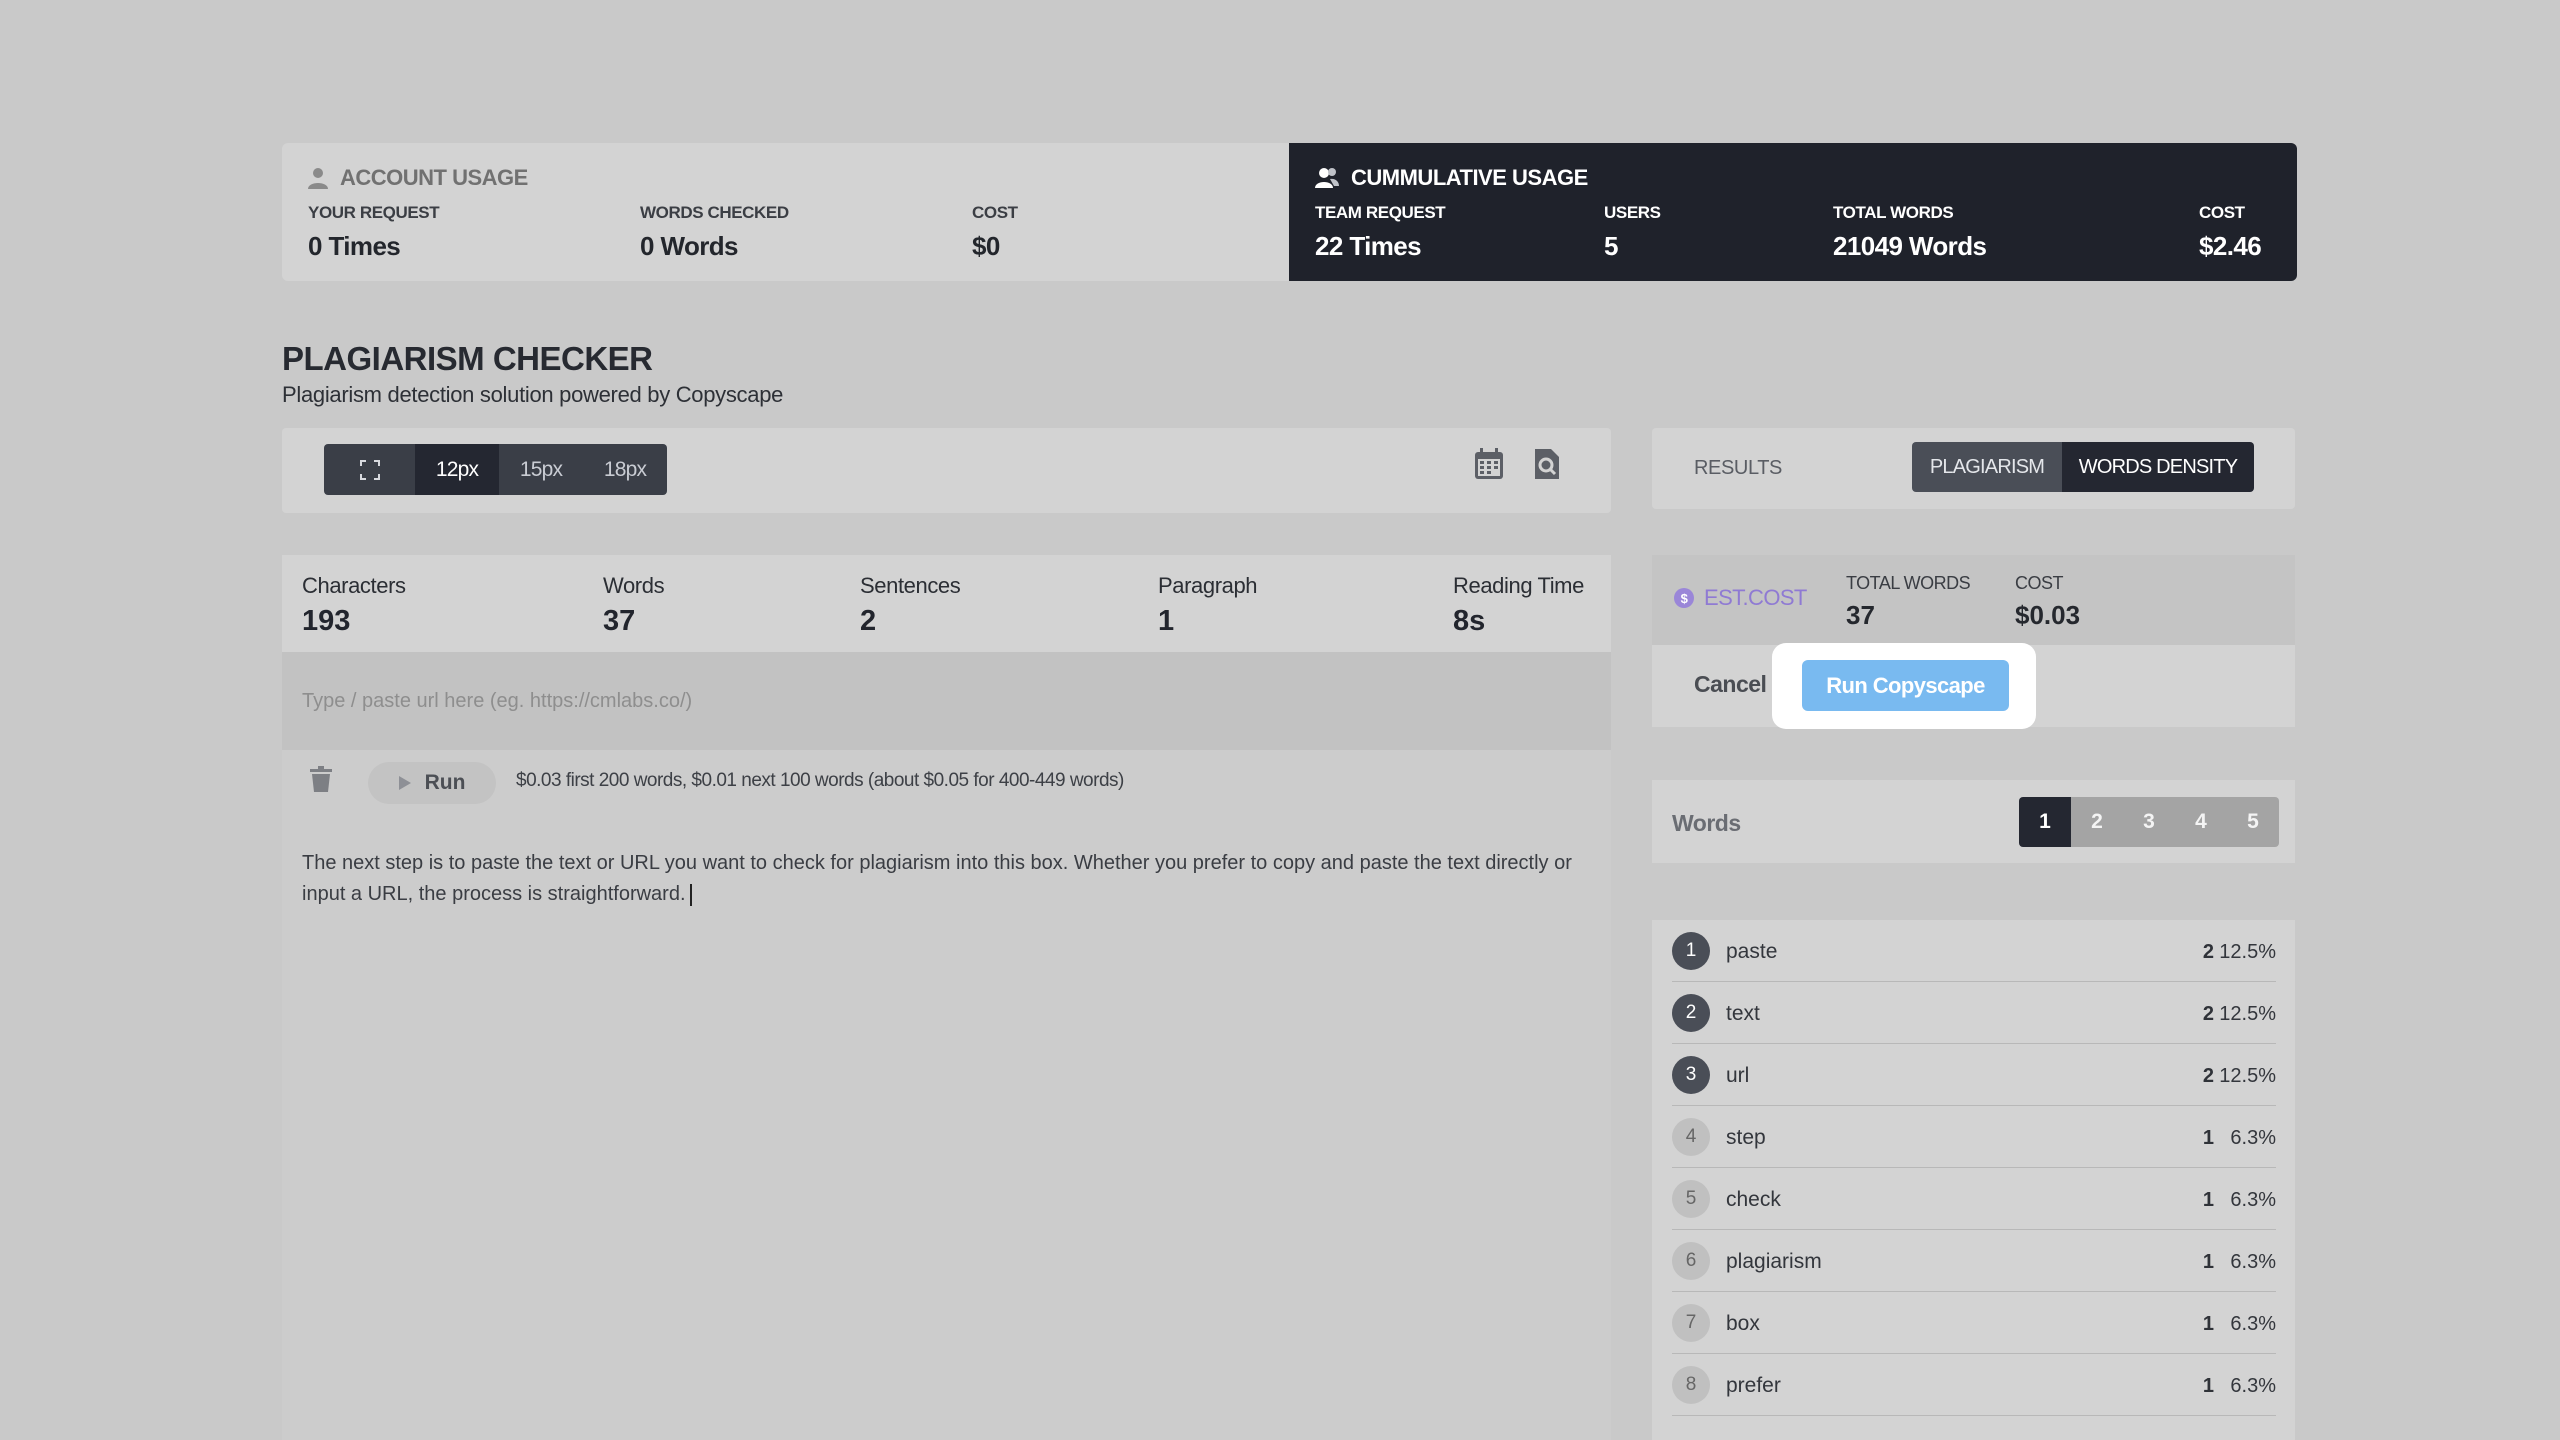 The height and width of the screenshot is (1440, 2560). I want to click on account-cost-label: COST, so click(995, 212).